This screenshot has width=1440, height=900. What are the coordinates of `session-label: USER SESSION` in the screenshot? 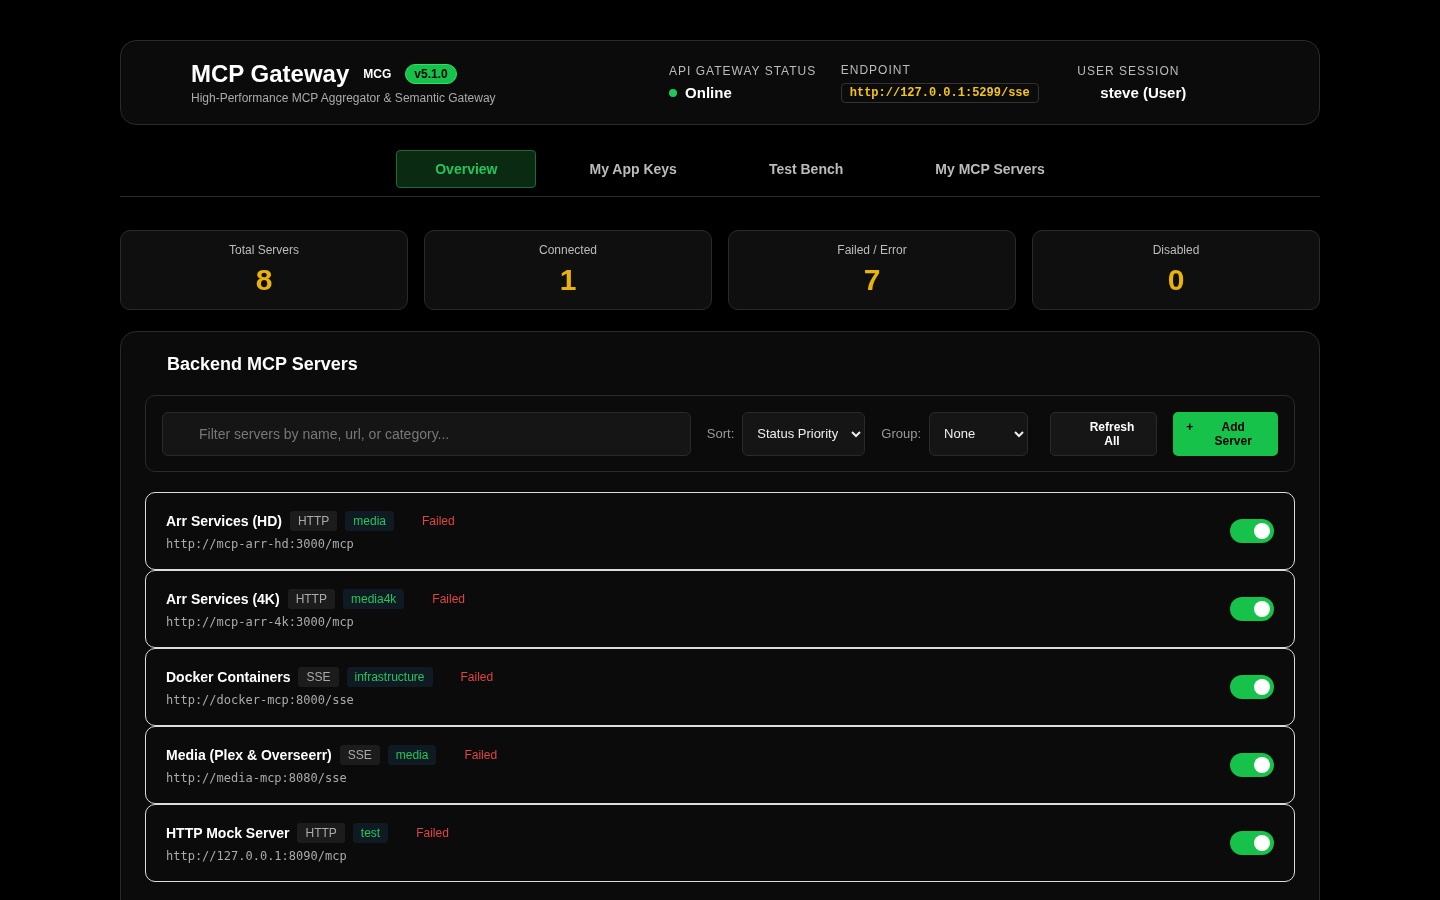 It's located at (1129, 71).